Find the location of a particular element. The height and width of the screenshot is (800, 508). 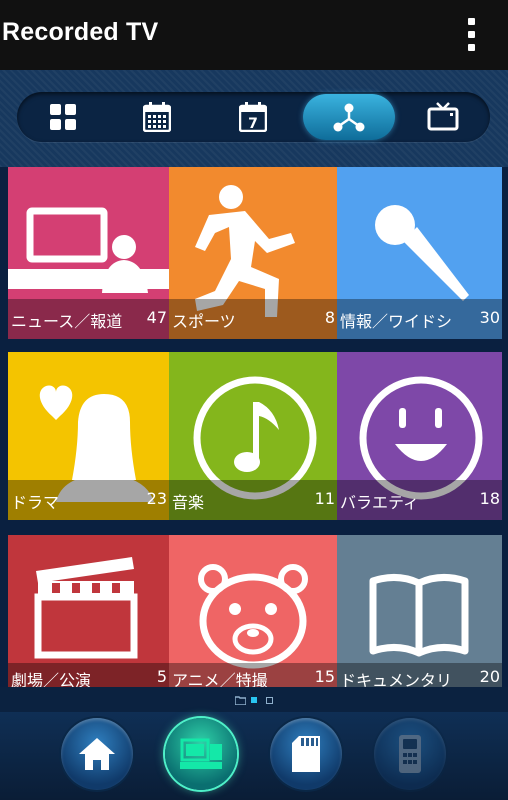

genre-tile-theater: 劇場／公演 5 is located at coordinates (88, 611).